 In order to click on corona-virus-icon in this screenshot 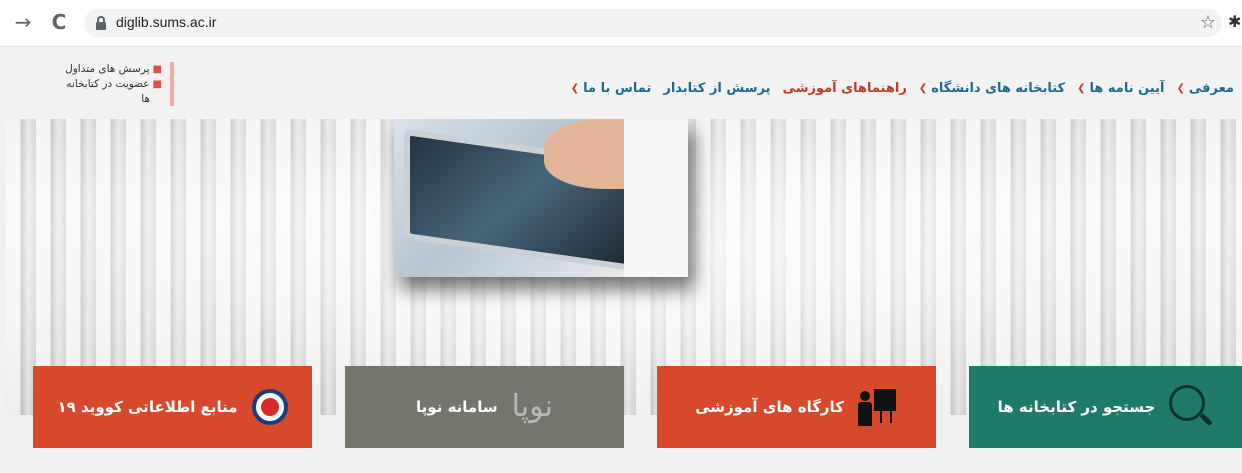, I will do `click(269, 407)`.